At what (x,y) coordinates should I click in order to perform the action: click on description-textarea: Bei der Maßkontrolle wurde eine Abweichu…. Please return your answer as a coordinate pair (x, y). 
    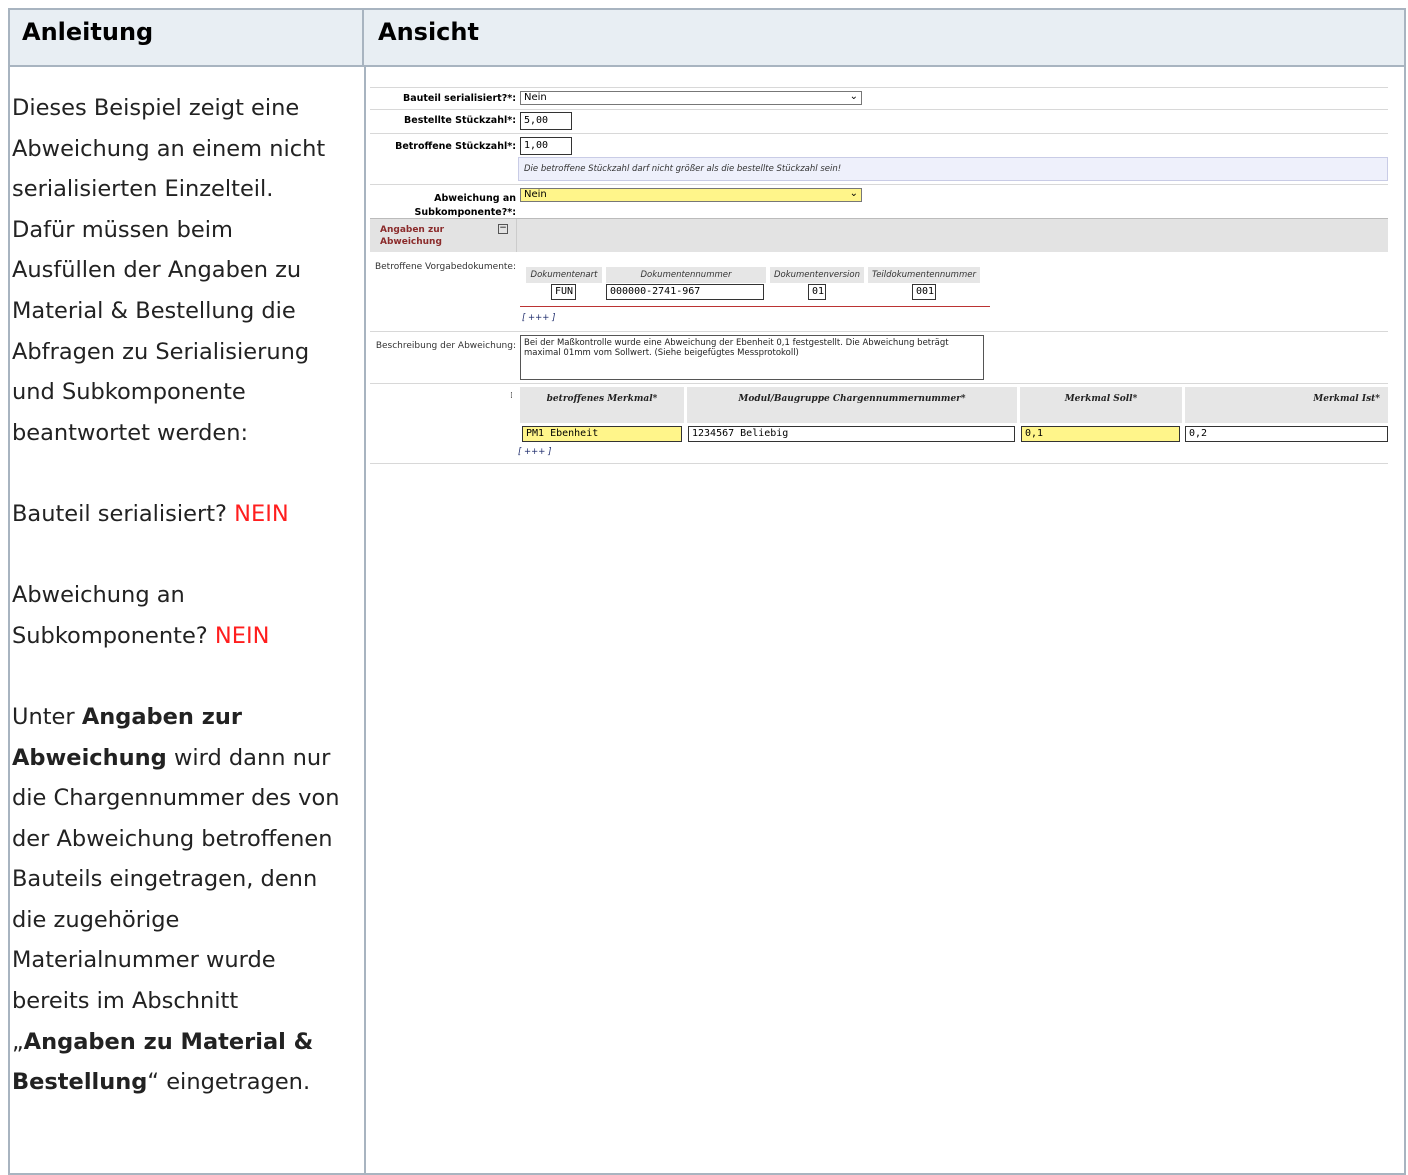
    Looking at the image, I should click on (752, 357).